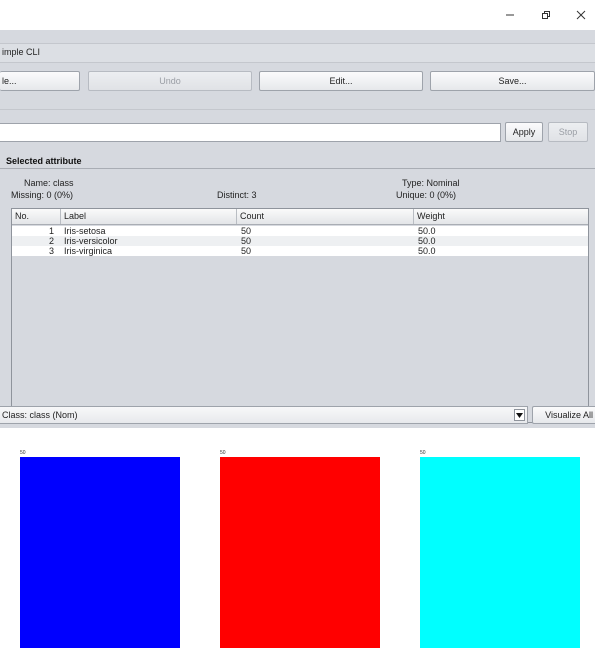 The image size is (595, 648). I want to click on row-number: 2, so click(52, 241).